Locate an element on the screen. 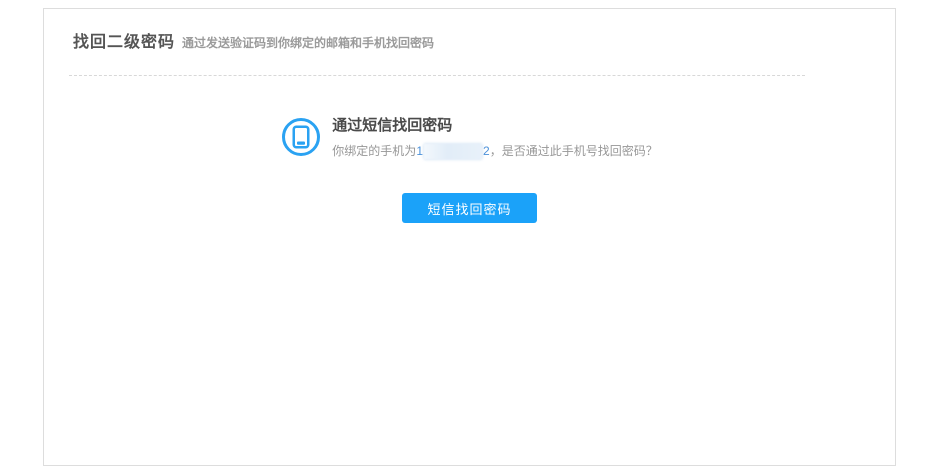 The height and width of the screenshot is (473, 933). desc-prefix: 你绑定的手机为 is located at coordinates (374, 151).